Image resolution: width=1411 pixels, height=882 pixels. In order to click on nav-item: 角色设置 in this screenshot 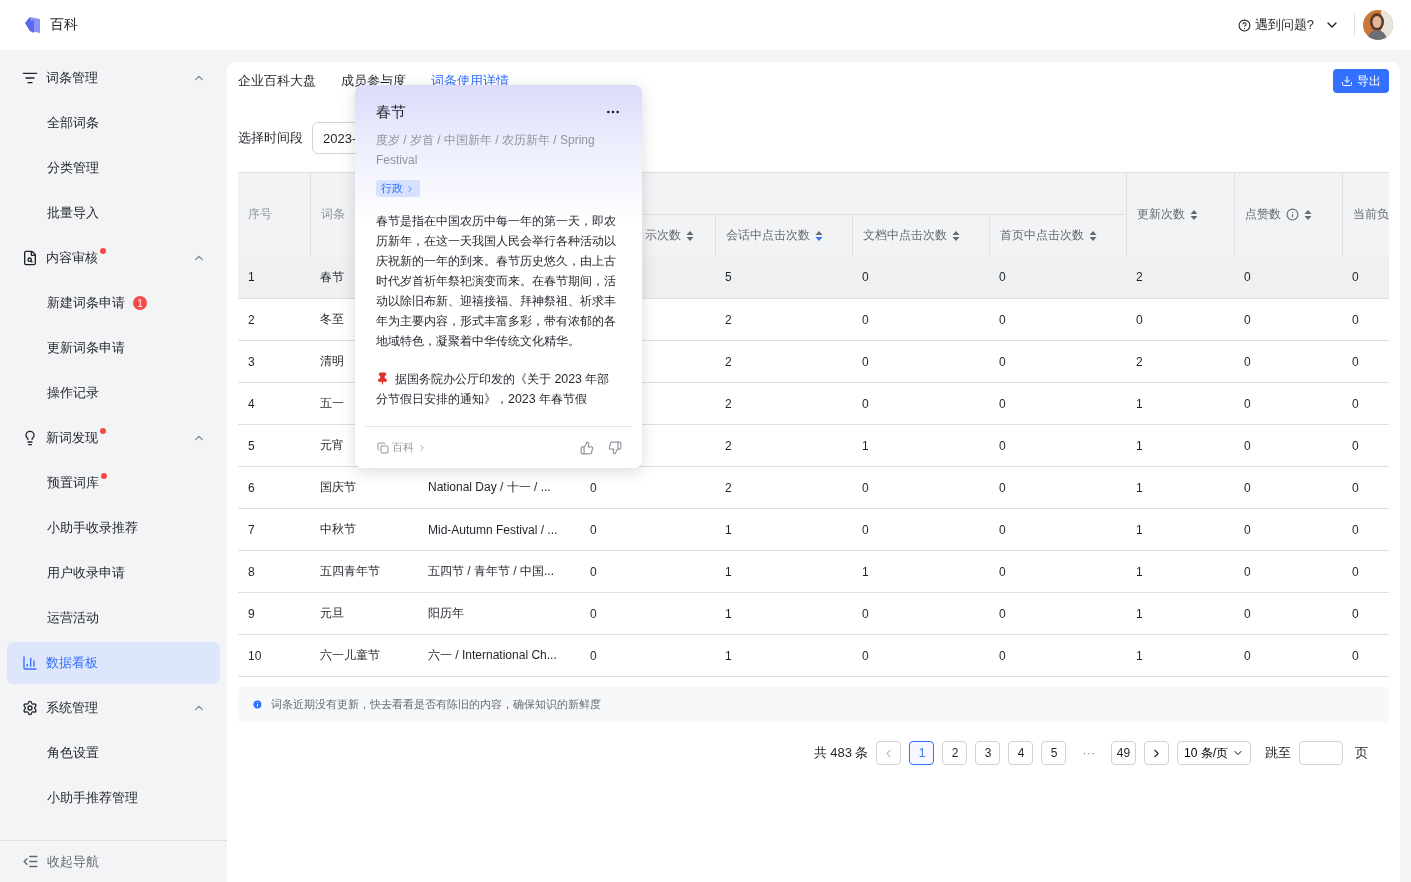, I will do `click(113, 753)`.